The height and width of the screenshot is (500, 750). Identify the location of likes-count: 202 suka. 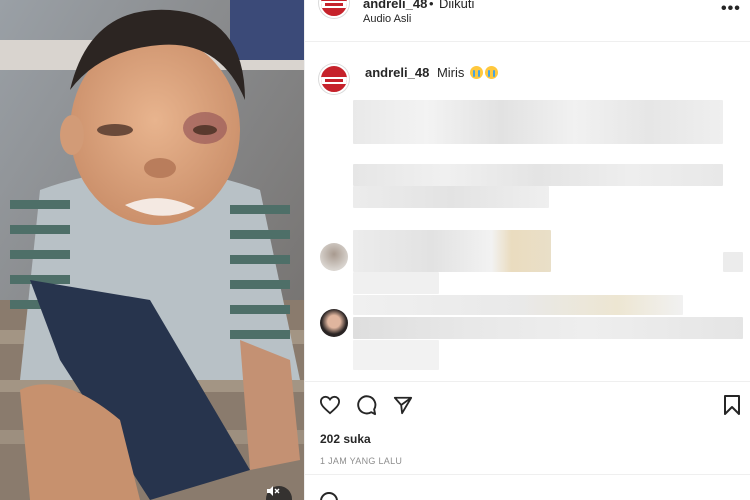
(345, 439).